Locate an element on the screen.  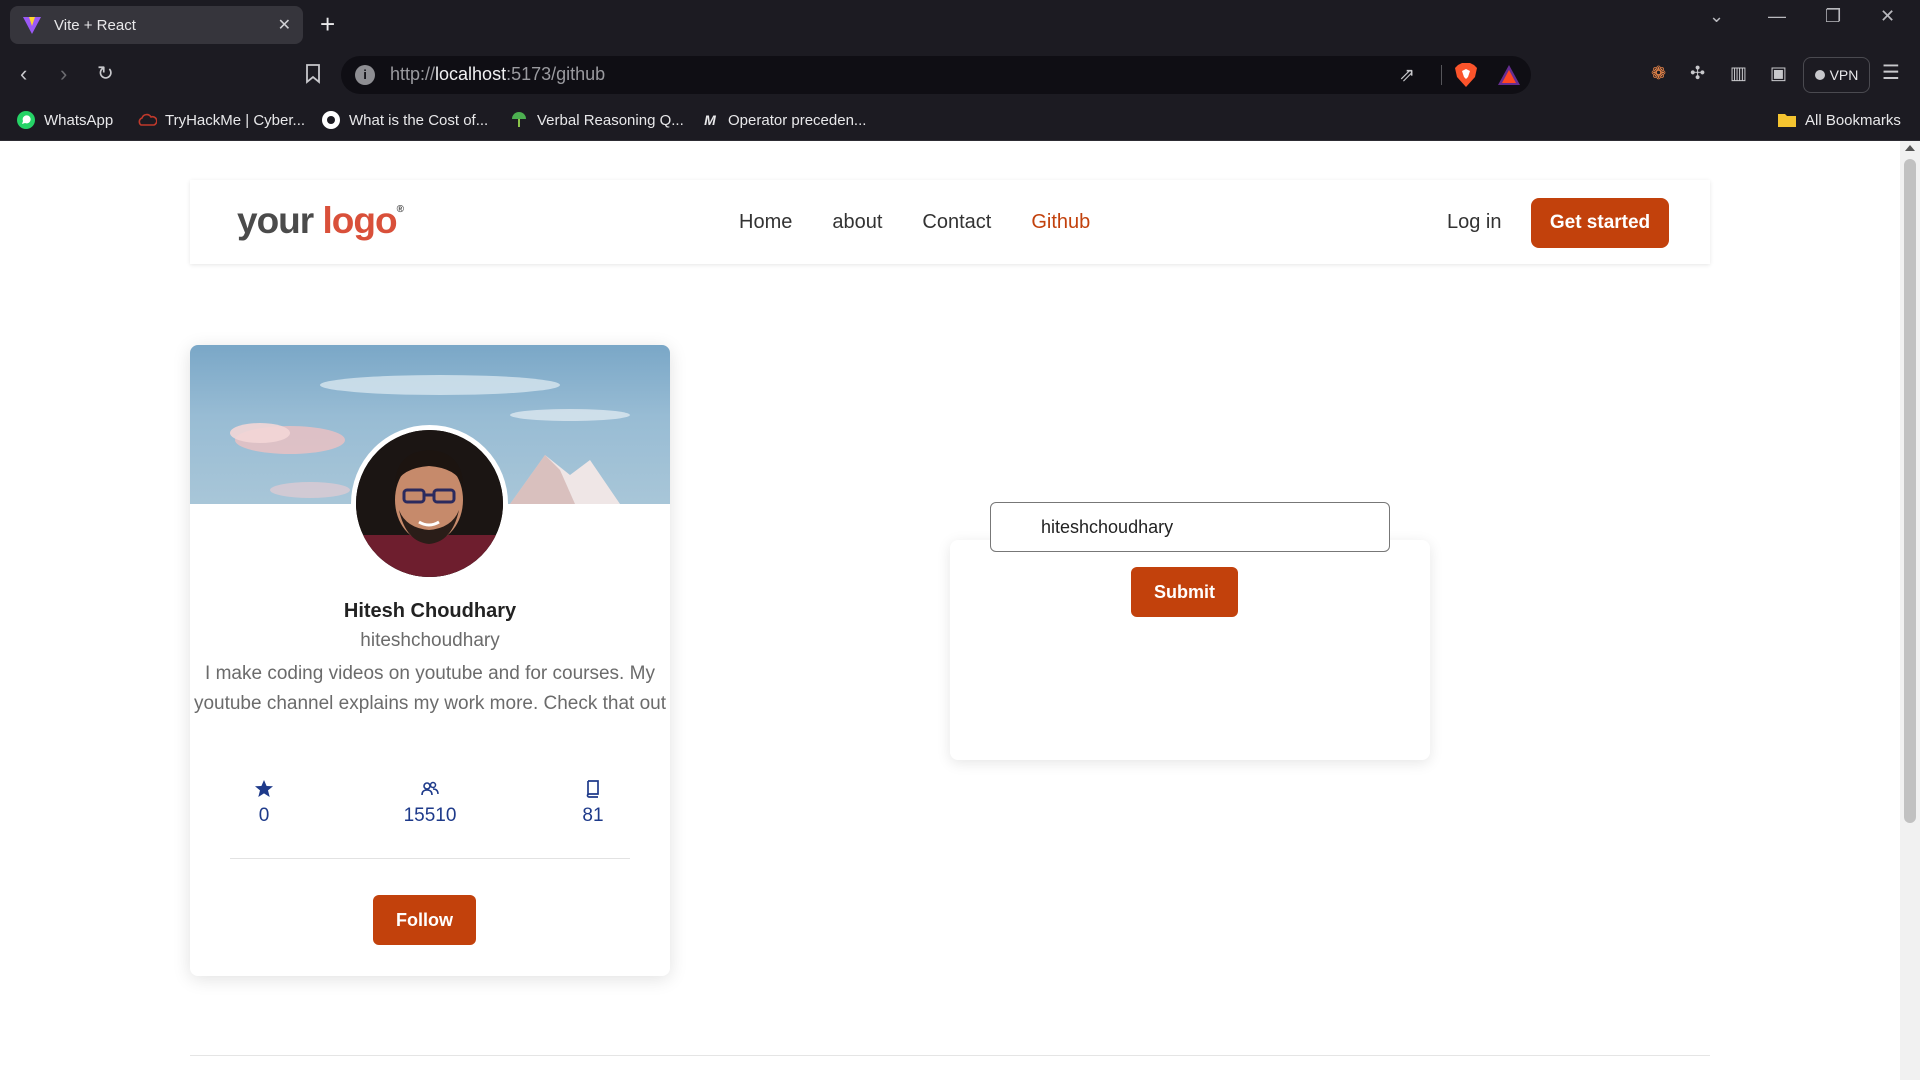
nav-about: about is located at coordinates (857, 222).